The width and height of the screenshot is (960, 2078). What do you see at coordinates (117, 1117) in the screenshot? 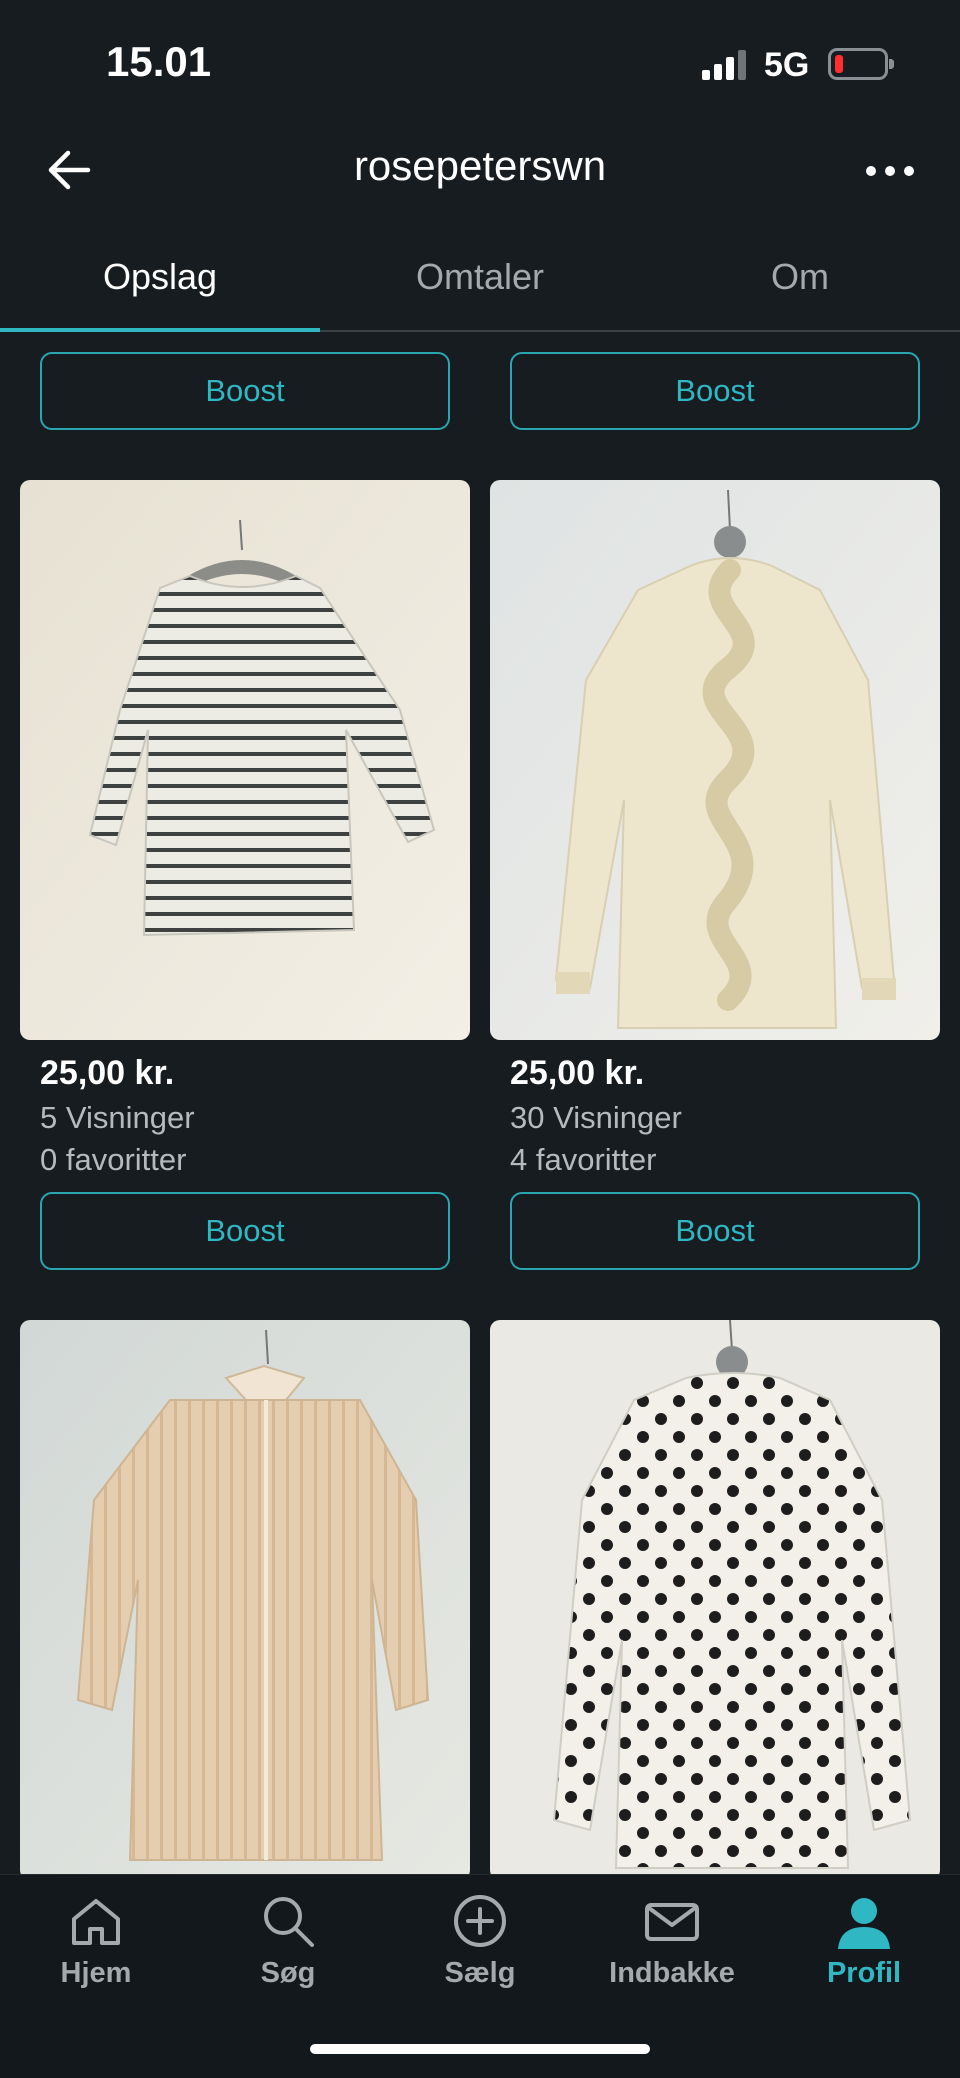
I see `listing-views: 5 Visninger` at bounding box center [117, 1117].